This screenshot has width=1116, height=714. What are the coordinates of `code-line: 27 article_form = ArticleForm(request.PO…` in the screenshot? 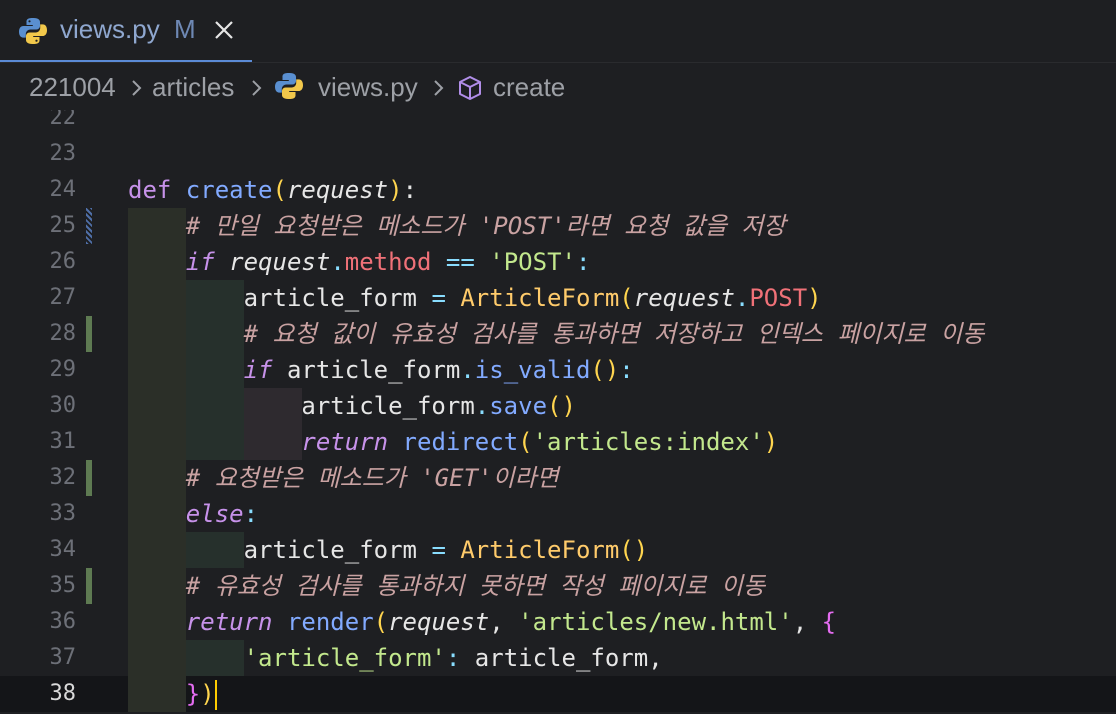 It's located at (558, 298).